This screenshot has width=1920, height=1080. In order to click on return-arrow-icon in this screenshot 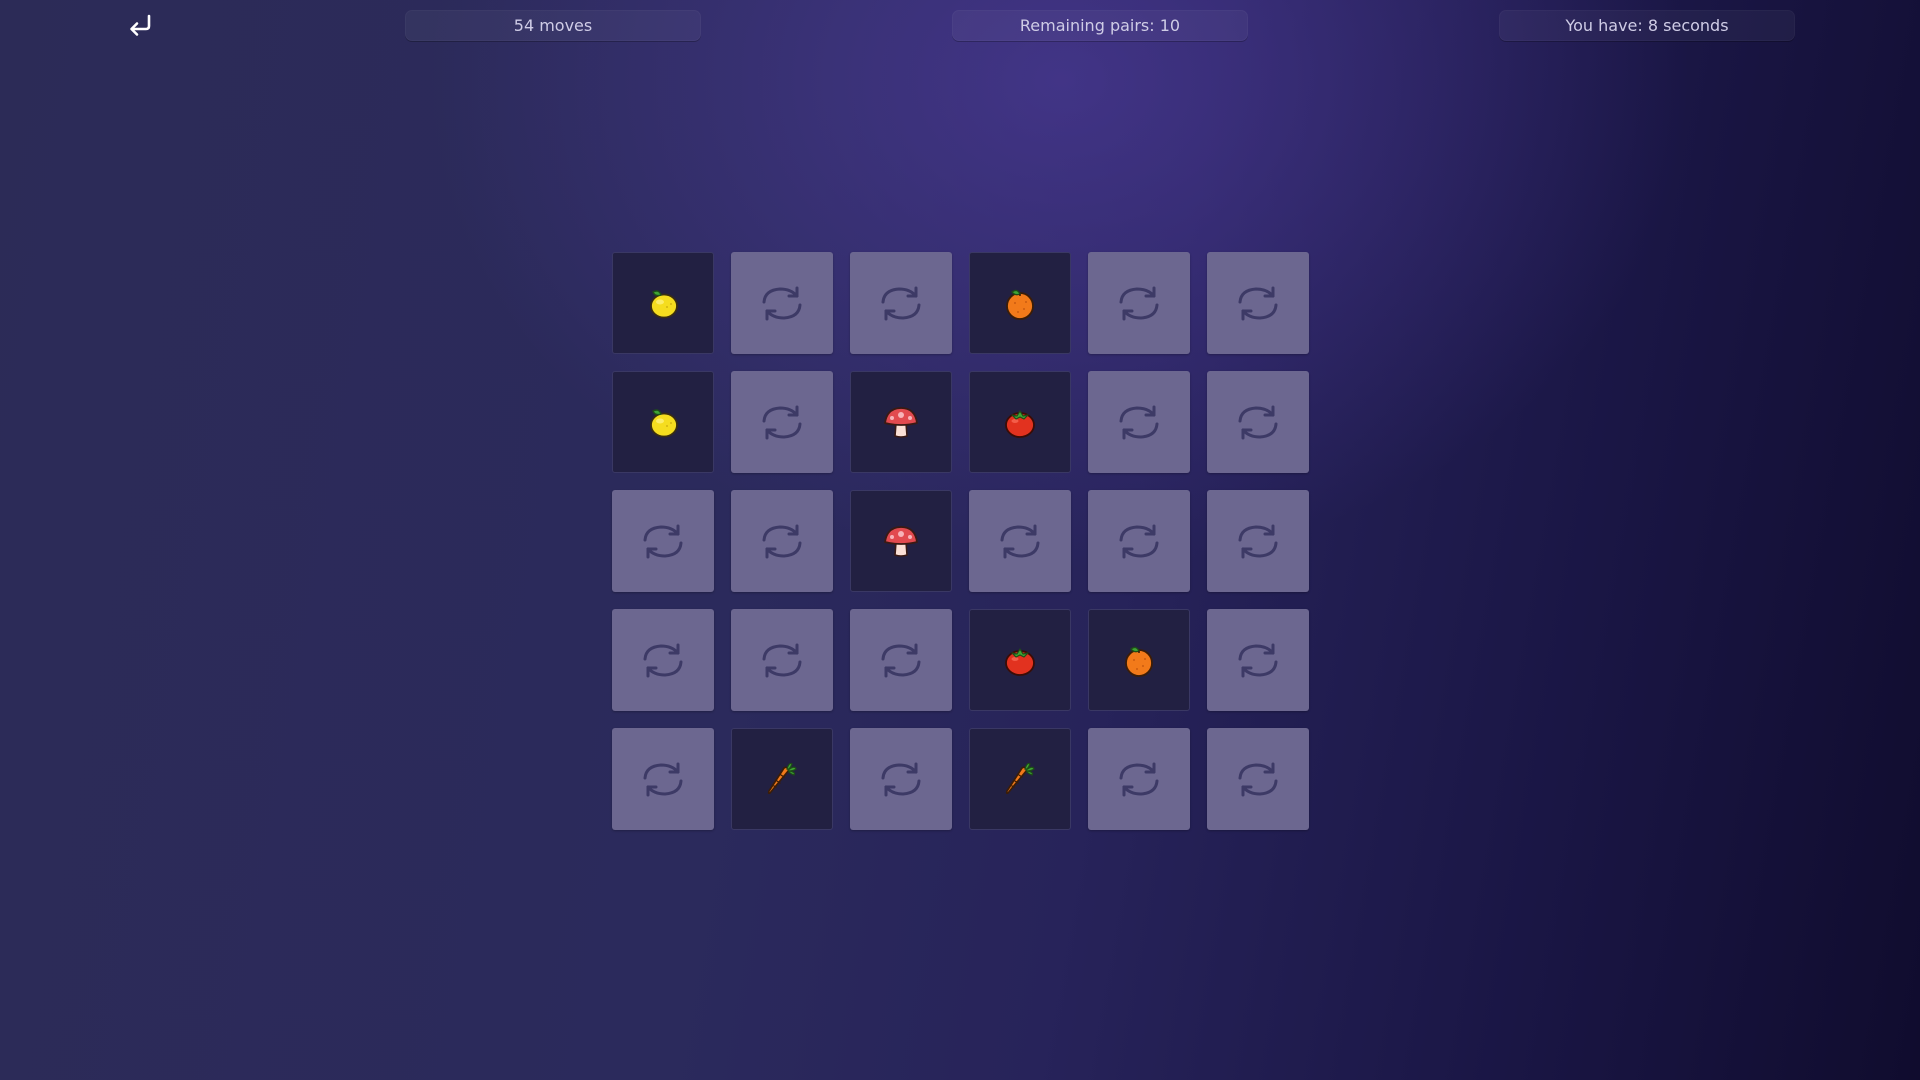, I will do `click(140, 25)`.